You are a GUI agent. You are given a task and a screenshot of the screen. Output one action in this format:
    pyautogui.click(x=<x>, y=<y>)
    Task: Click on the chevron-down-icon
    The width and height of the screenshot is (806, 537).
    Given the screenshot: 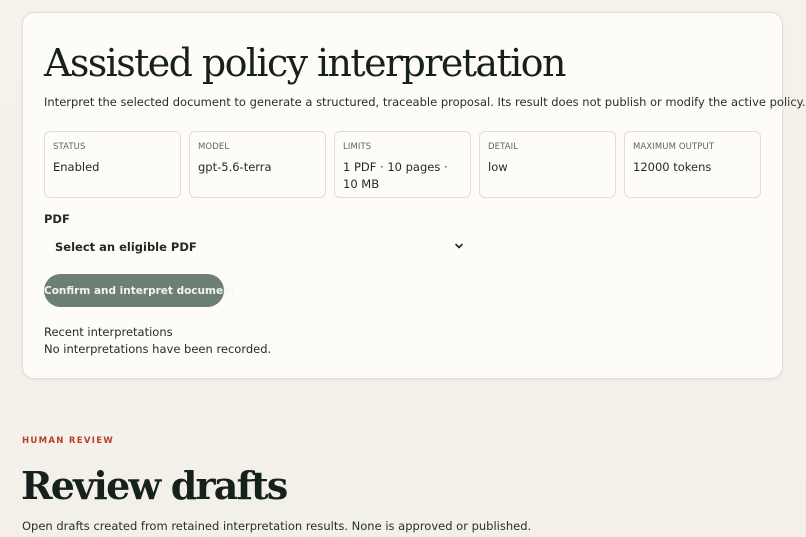 What is the action you would take?
    pyautogui.click(x=459, y=246)
    